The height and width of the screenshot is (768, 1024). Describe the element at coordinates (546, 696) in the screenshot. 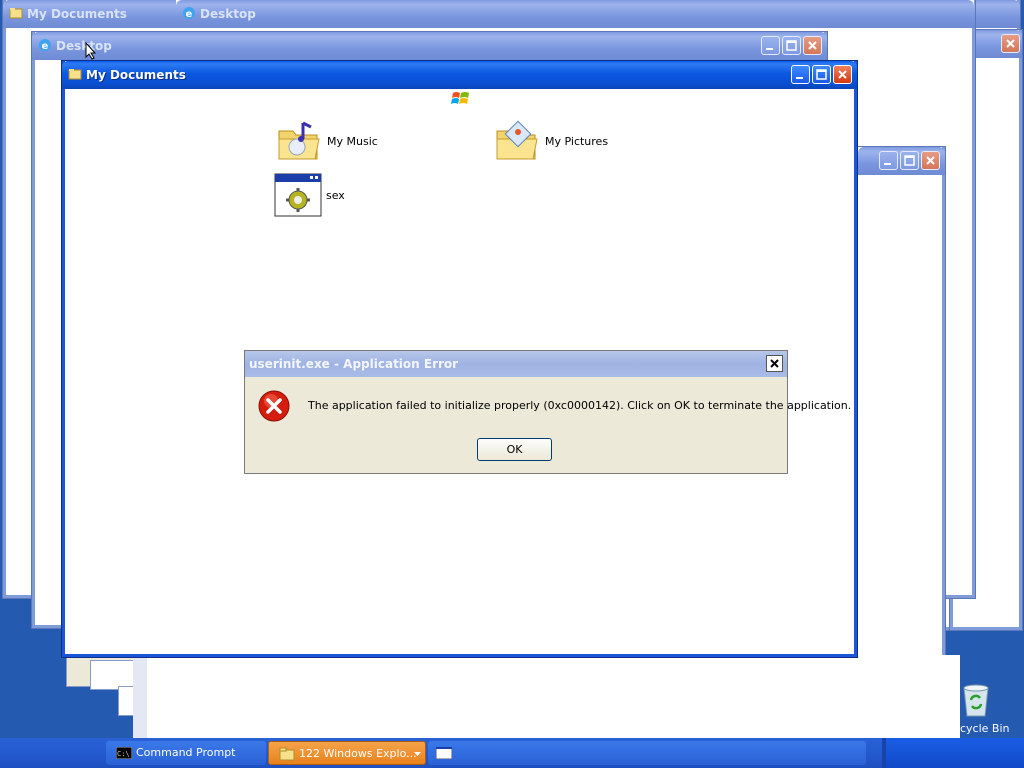

I see `stacked-frame` at that location.